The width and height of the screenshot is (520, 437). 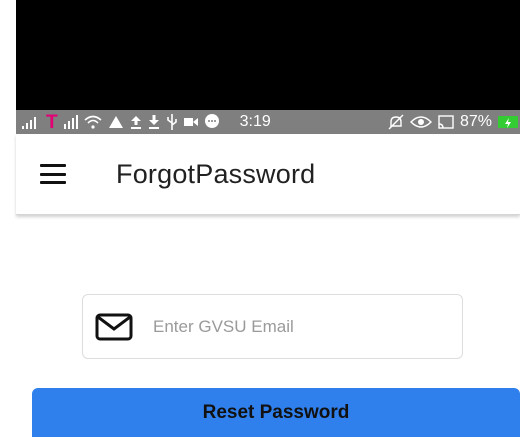 I want to click on page-title: ForgotPassword, so click(x=216, y=173).